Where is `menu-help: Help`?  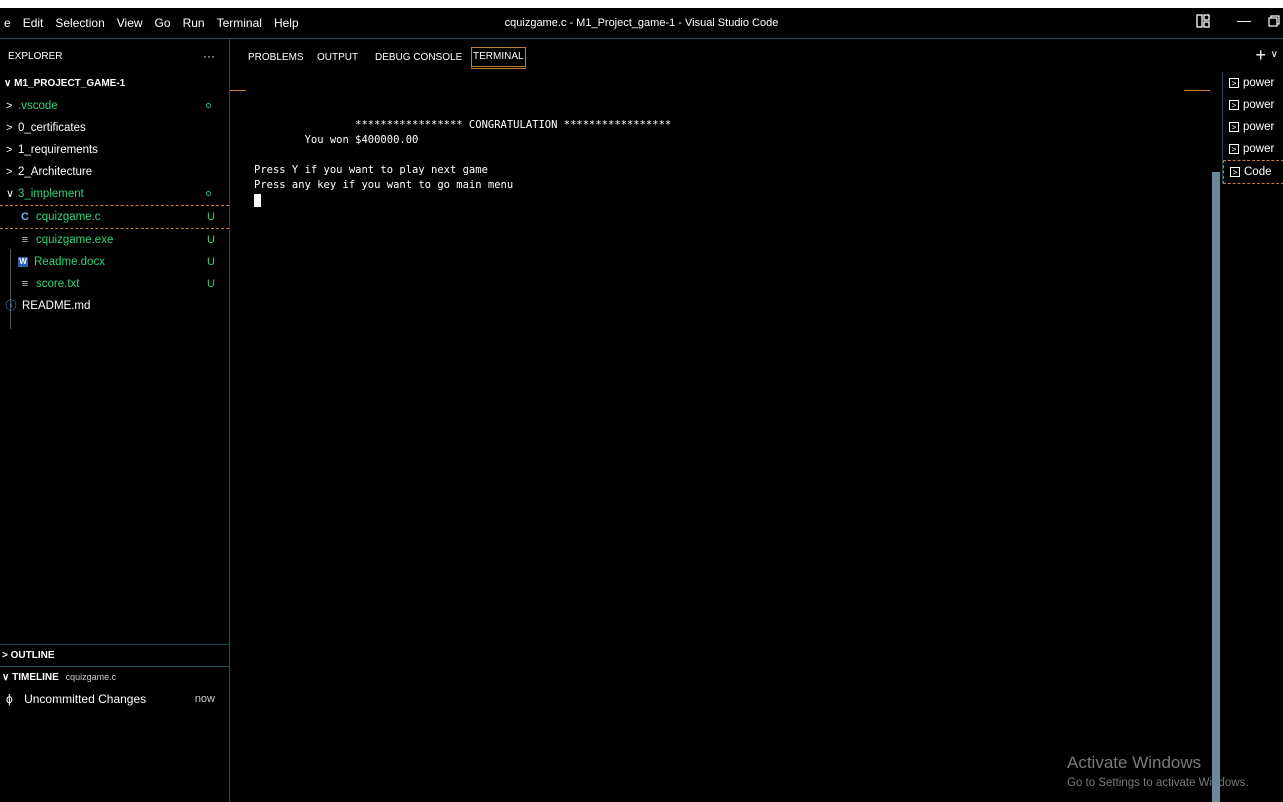 menu-help: Help is located at coordinates (286, 23).